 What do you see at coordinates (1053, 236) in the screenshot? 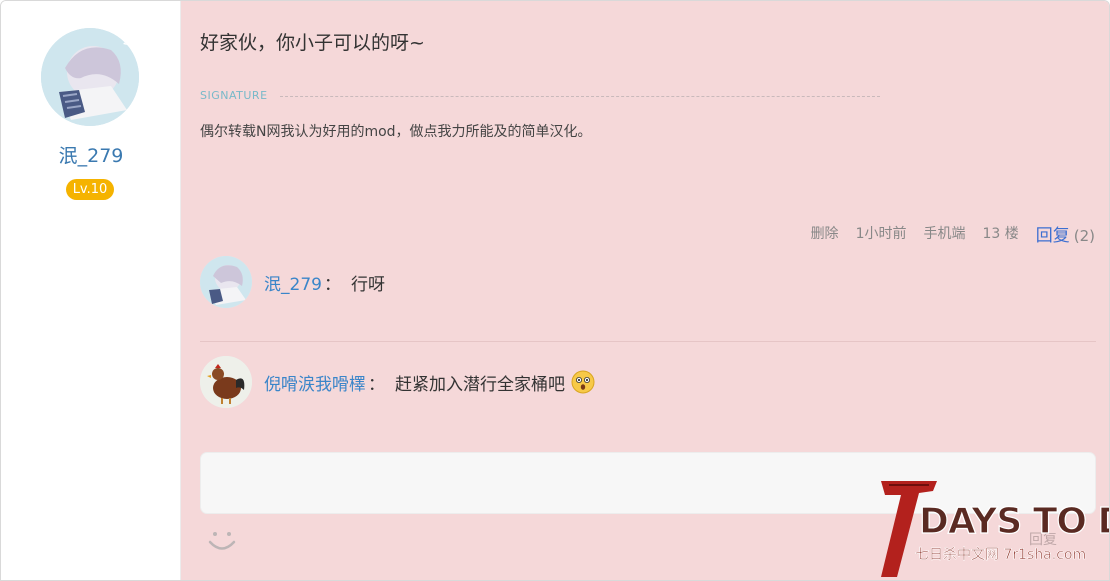
I see `reply-link: 回复` at bounding box center [1053, 236].